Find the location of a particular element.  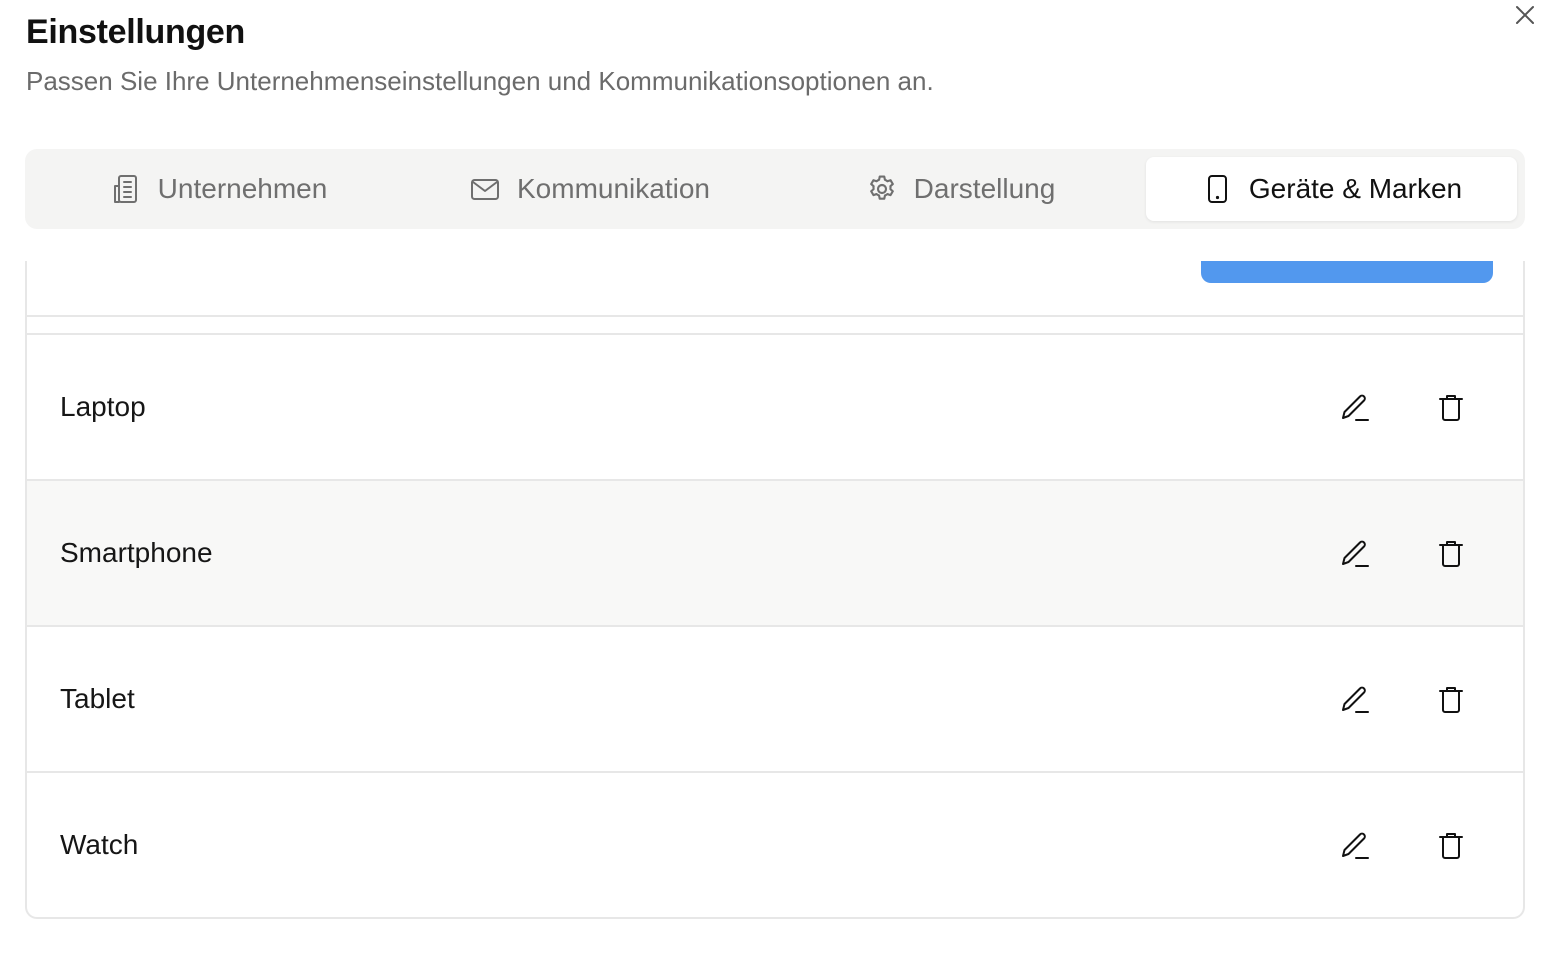

list-item: Watch is located at coordinates (775, 845).